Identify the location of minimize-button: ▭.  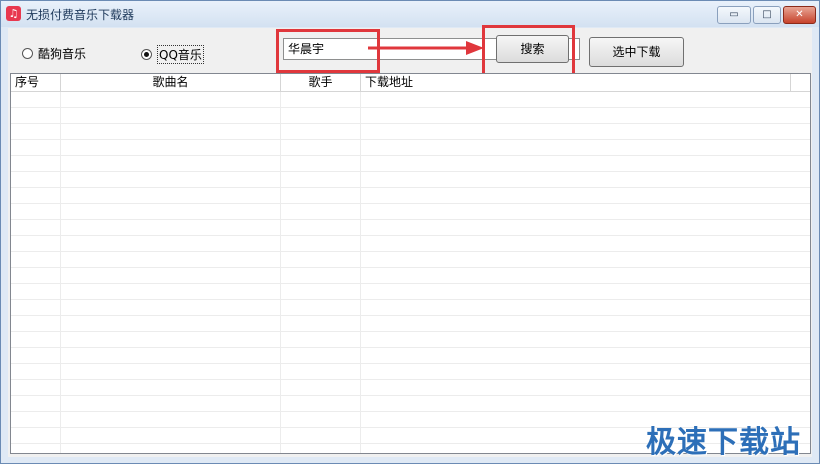
(734, 15).